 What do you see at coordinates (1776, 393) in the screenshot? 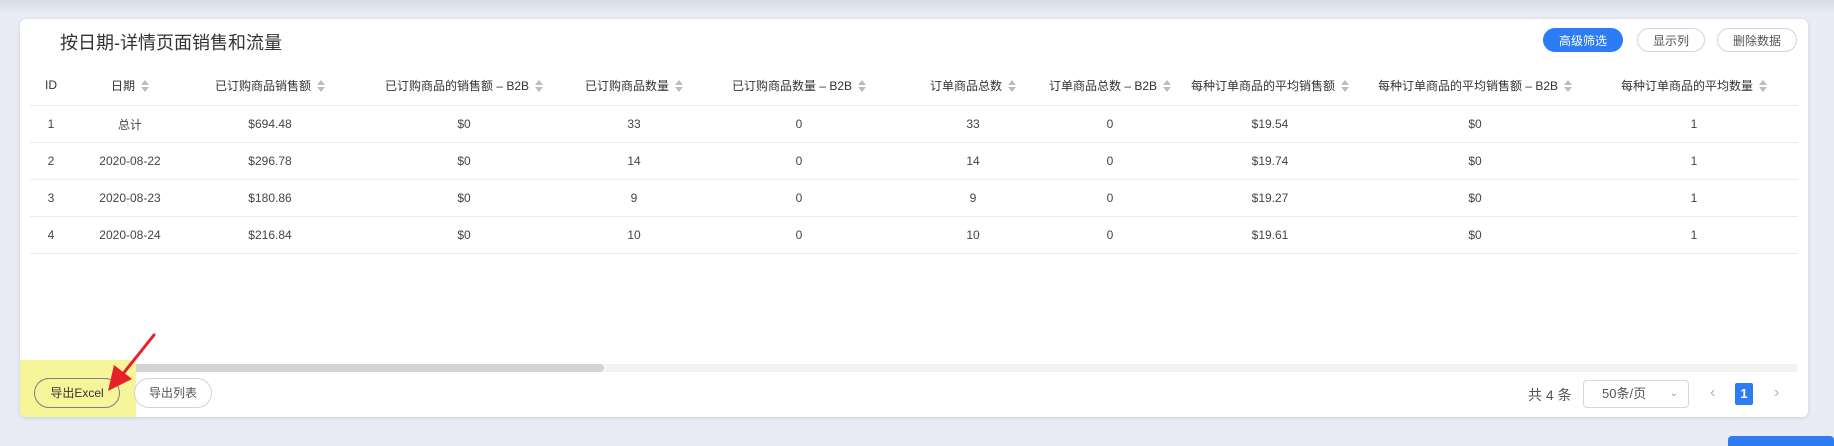
I see `chevron-right-icon: ›` at bounding box center [1776, 393].